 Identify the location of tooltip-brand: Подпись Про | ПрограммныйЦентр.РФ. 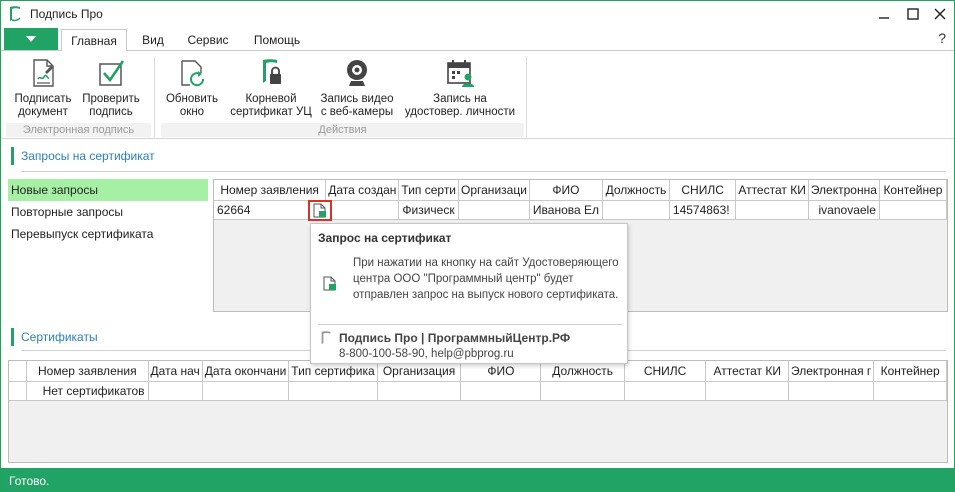
(455, 338).